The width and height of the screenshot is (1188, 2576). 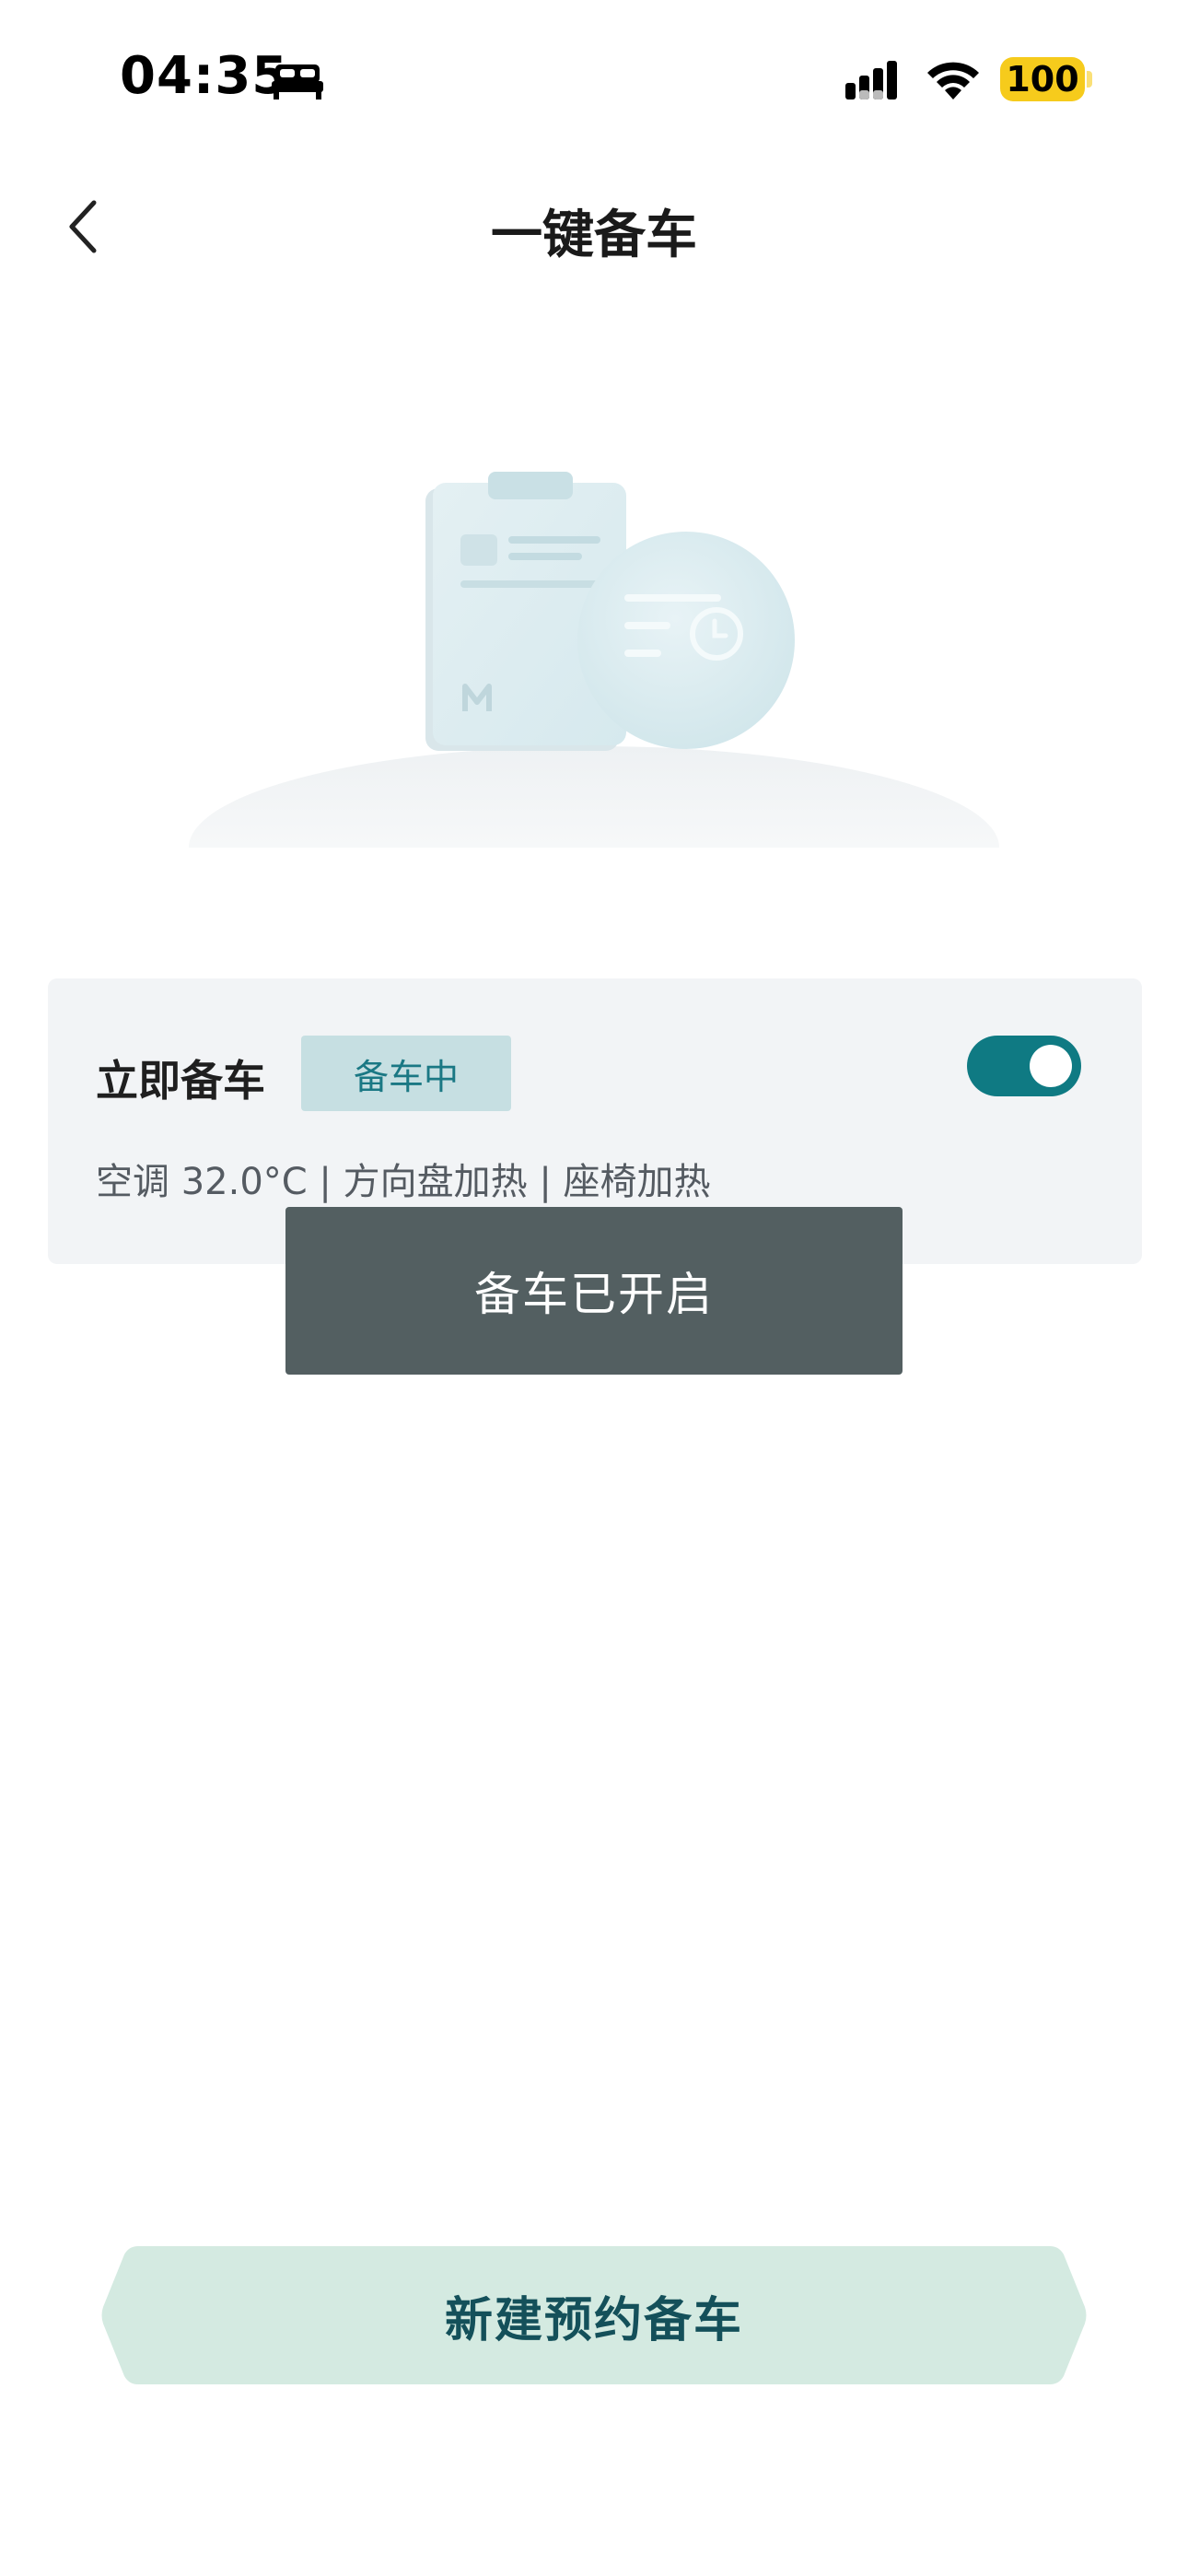 I want to click on nav-bar: 一键备车, so click(x=594, y=226).